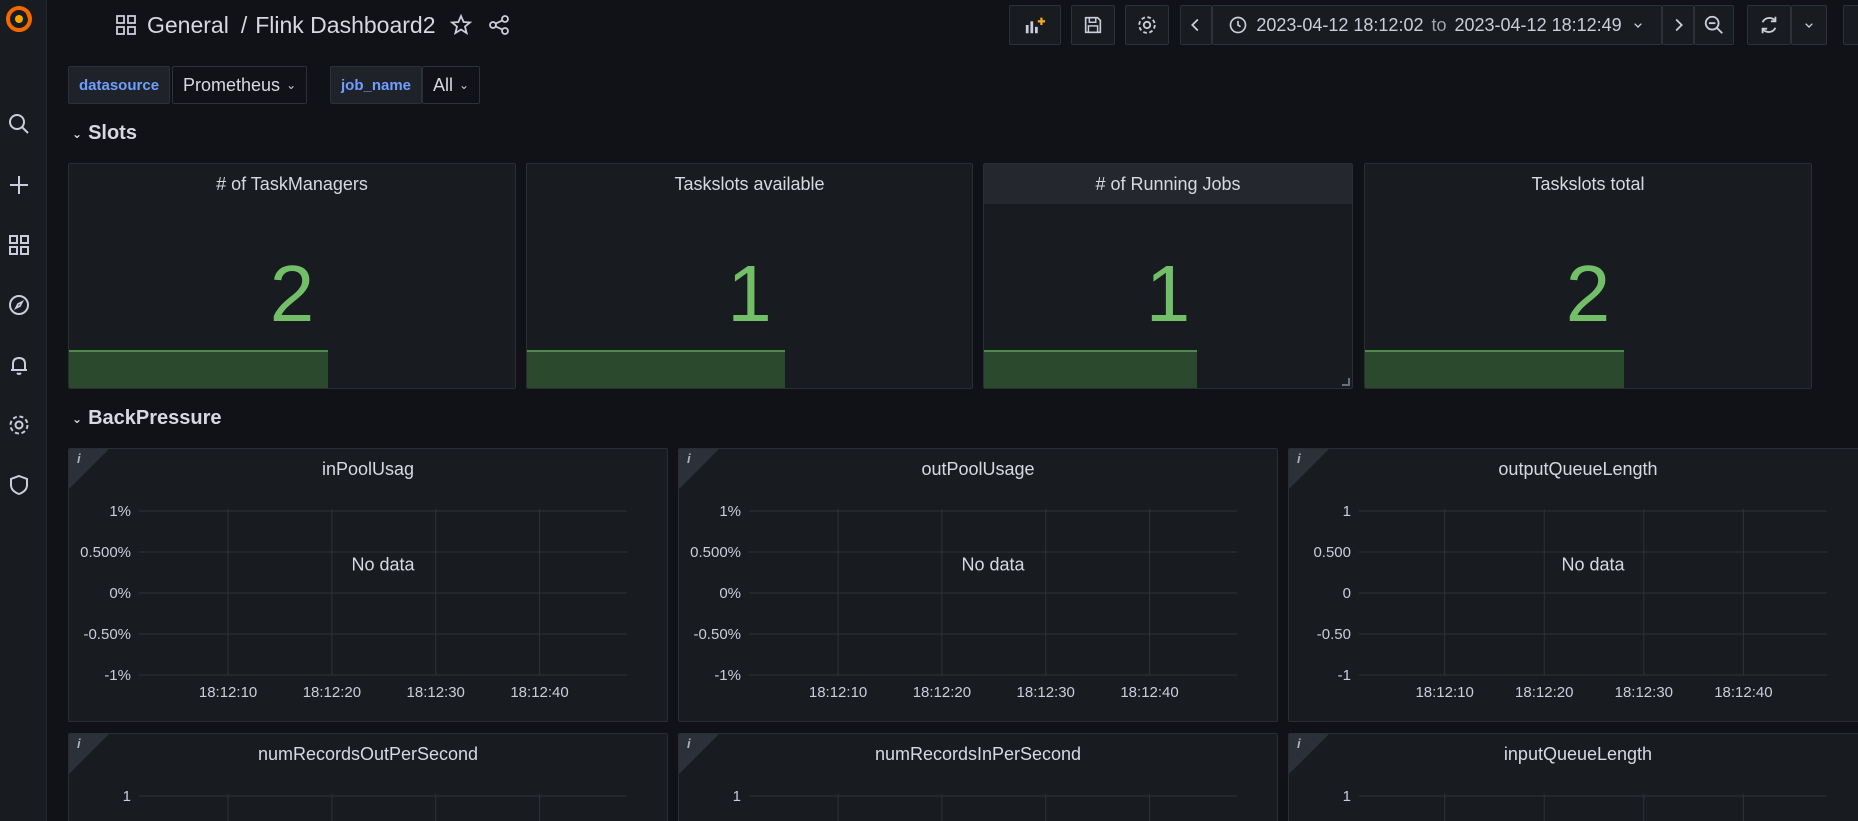  Describe the element at coordinates (345, 25) in the screenshot. I see `dashboard-title: Flink Dashboard2` at that location.